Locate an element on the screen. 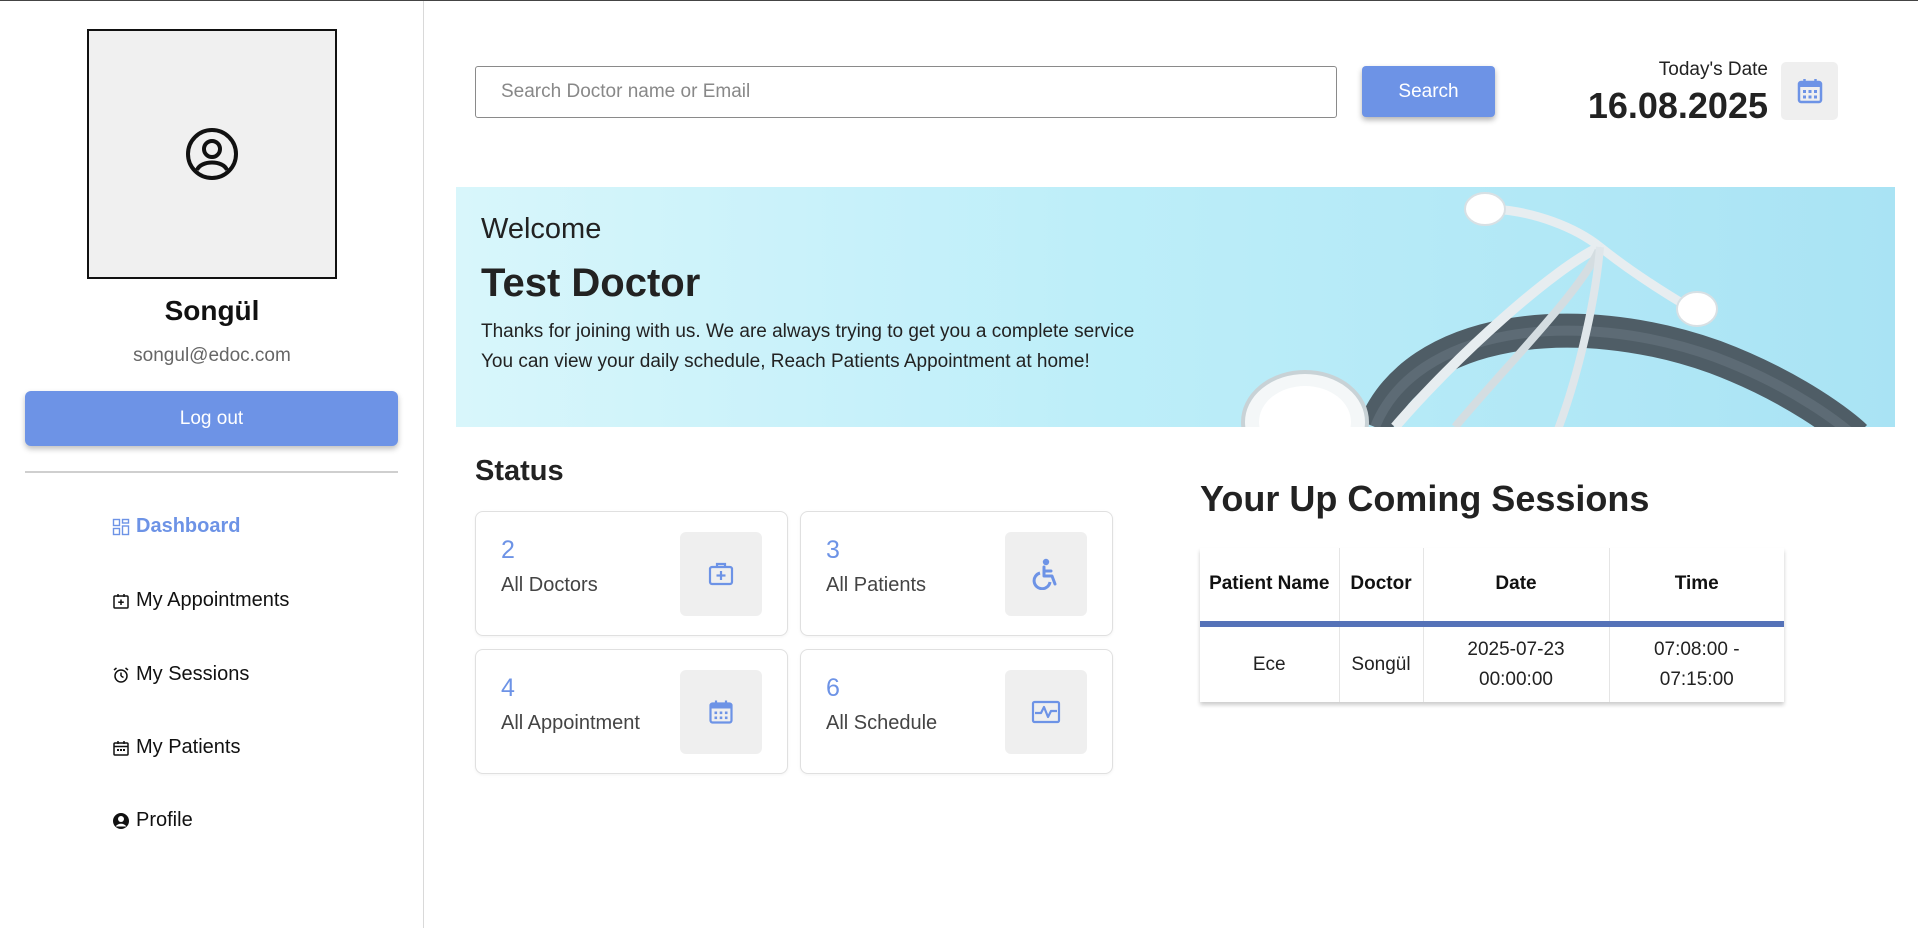  stat-value: 3 is located at coordinates (833, 550).